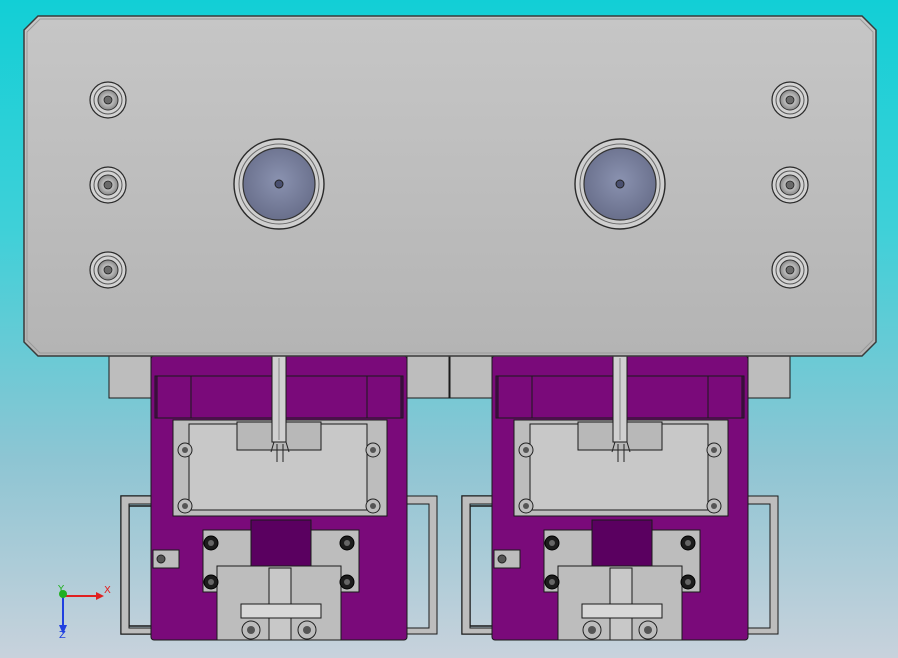  Describe the element at coordinates (107, 590) in the screenshot. I see `x-axis-label: X` at that location.